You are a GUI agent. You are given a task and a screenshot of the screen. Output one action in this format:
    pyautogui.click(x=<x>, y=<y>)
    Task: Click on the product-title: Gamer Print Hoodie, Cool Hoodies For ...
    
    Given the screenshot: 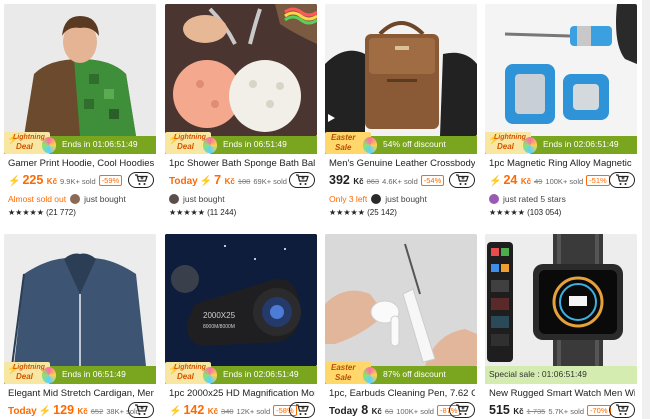 What is the action you would take?
    pyautogui.click(x=81, y=163)
    